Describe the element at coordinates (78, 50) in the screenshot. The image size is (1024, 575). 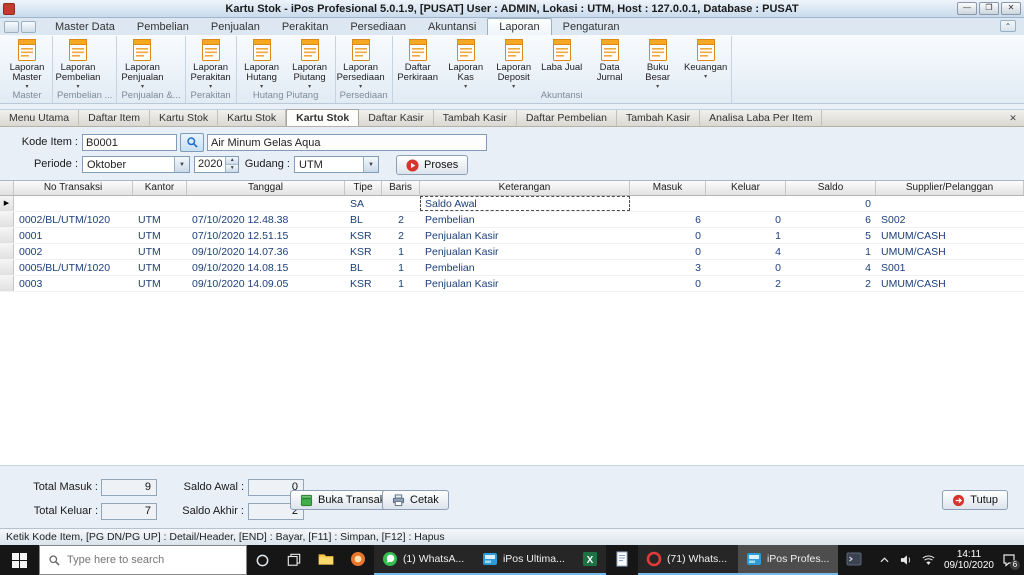
I see `report-document-icon` at that location.